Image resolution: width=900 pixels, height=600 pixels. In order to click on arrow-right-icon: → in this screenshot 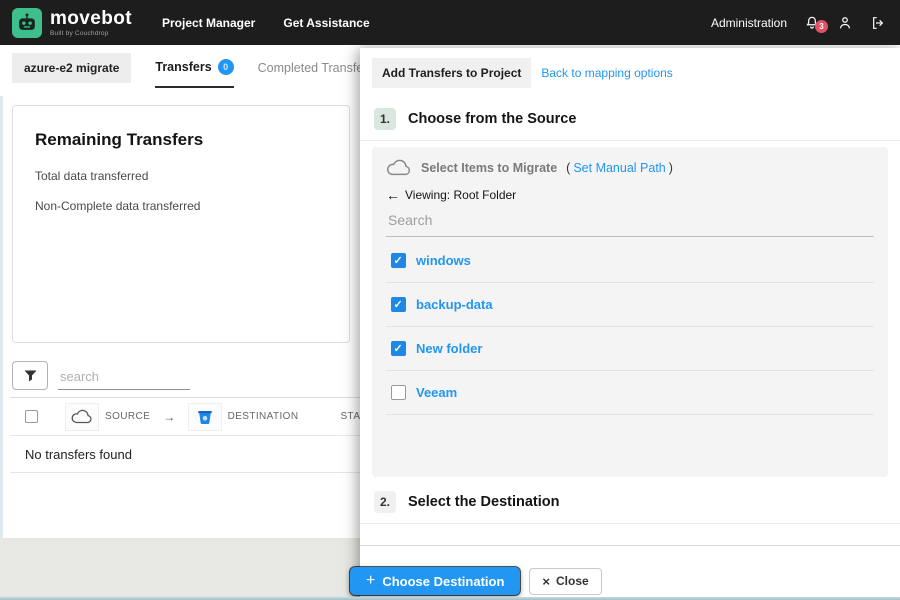, I will do `click(169, 416)`.